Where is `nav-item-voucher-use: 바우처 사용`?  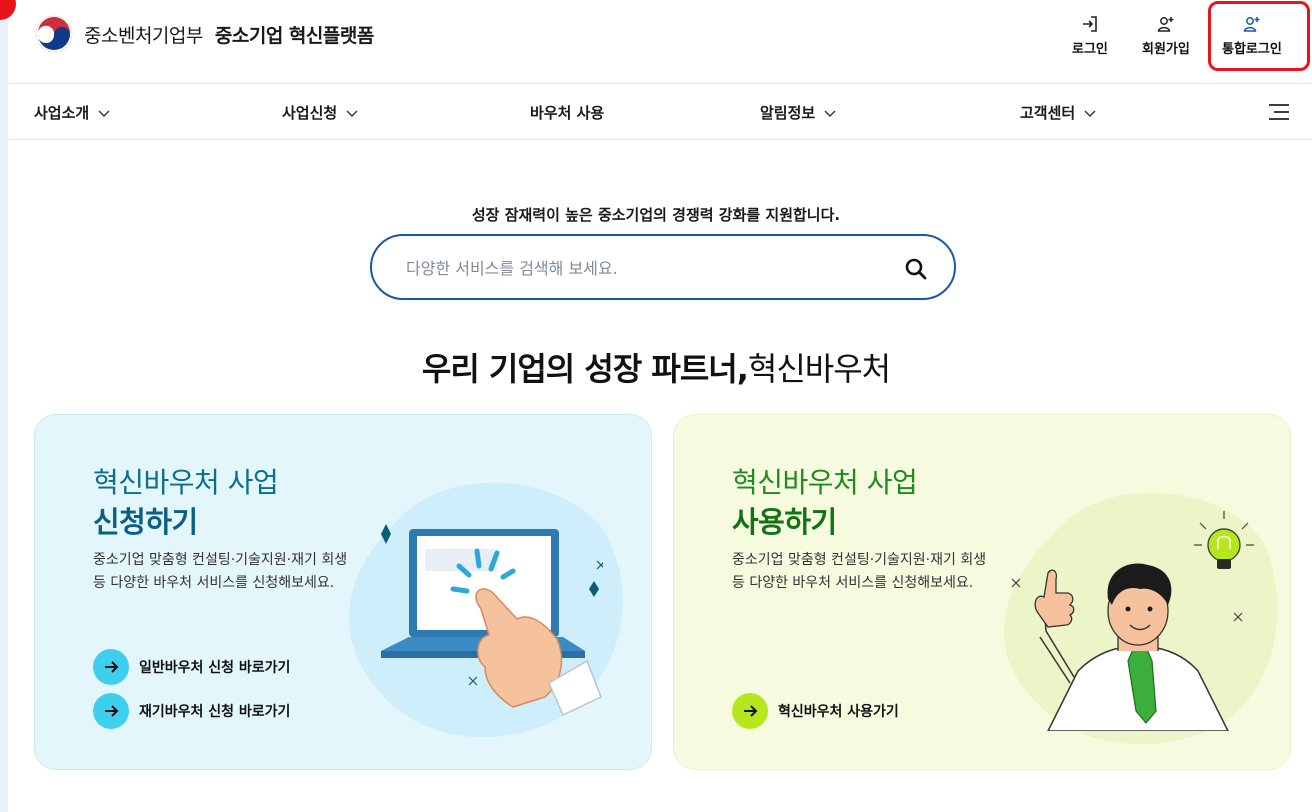 nav-item-voucher-use: 바우처 사용 is located at coordinates (567, 112).